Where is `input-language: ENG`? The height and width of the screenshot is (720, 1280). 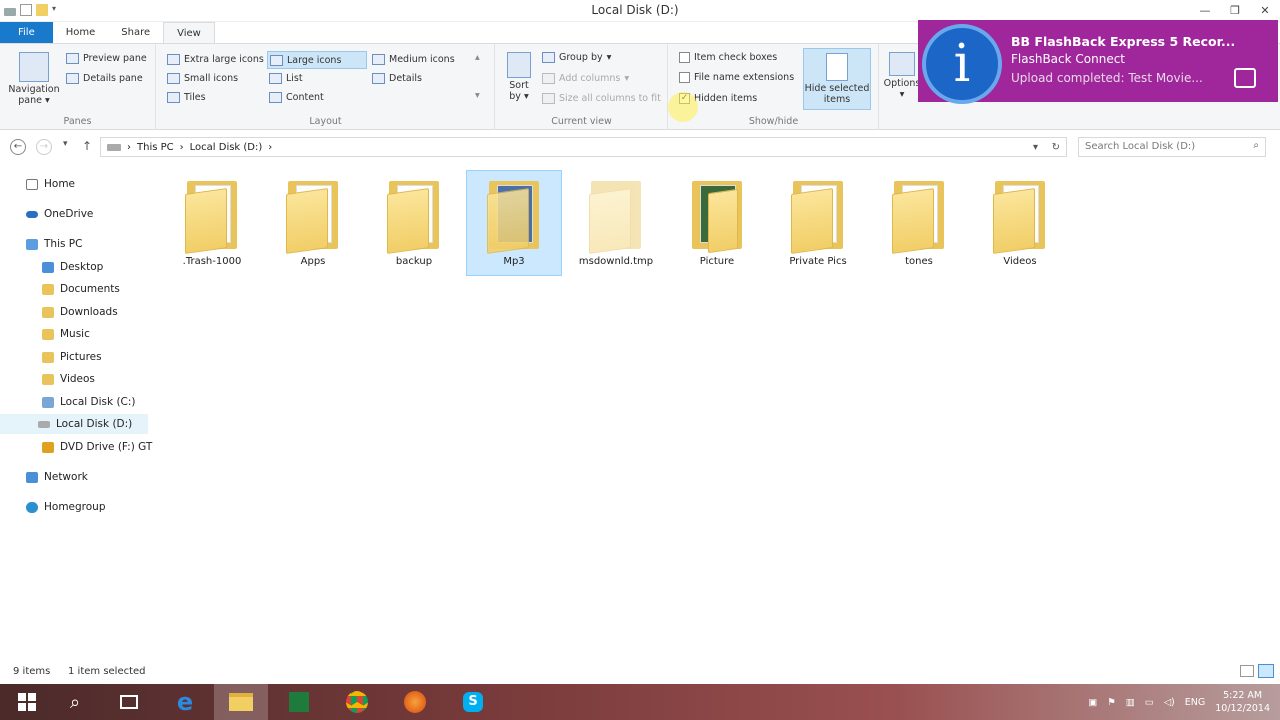 input-language: ENG is located at coordinates (1195, 702).